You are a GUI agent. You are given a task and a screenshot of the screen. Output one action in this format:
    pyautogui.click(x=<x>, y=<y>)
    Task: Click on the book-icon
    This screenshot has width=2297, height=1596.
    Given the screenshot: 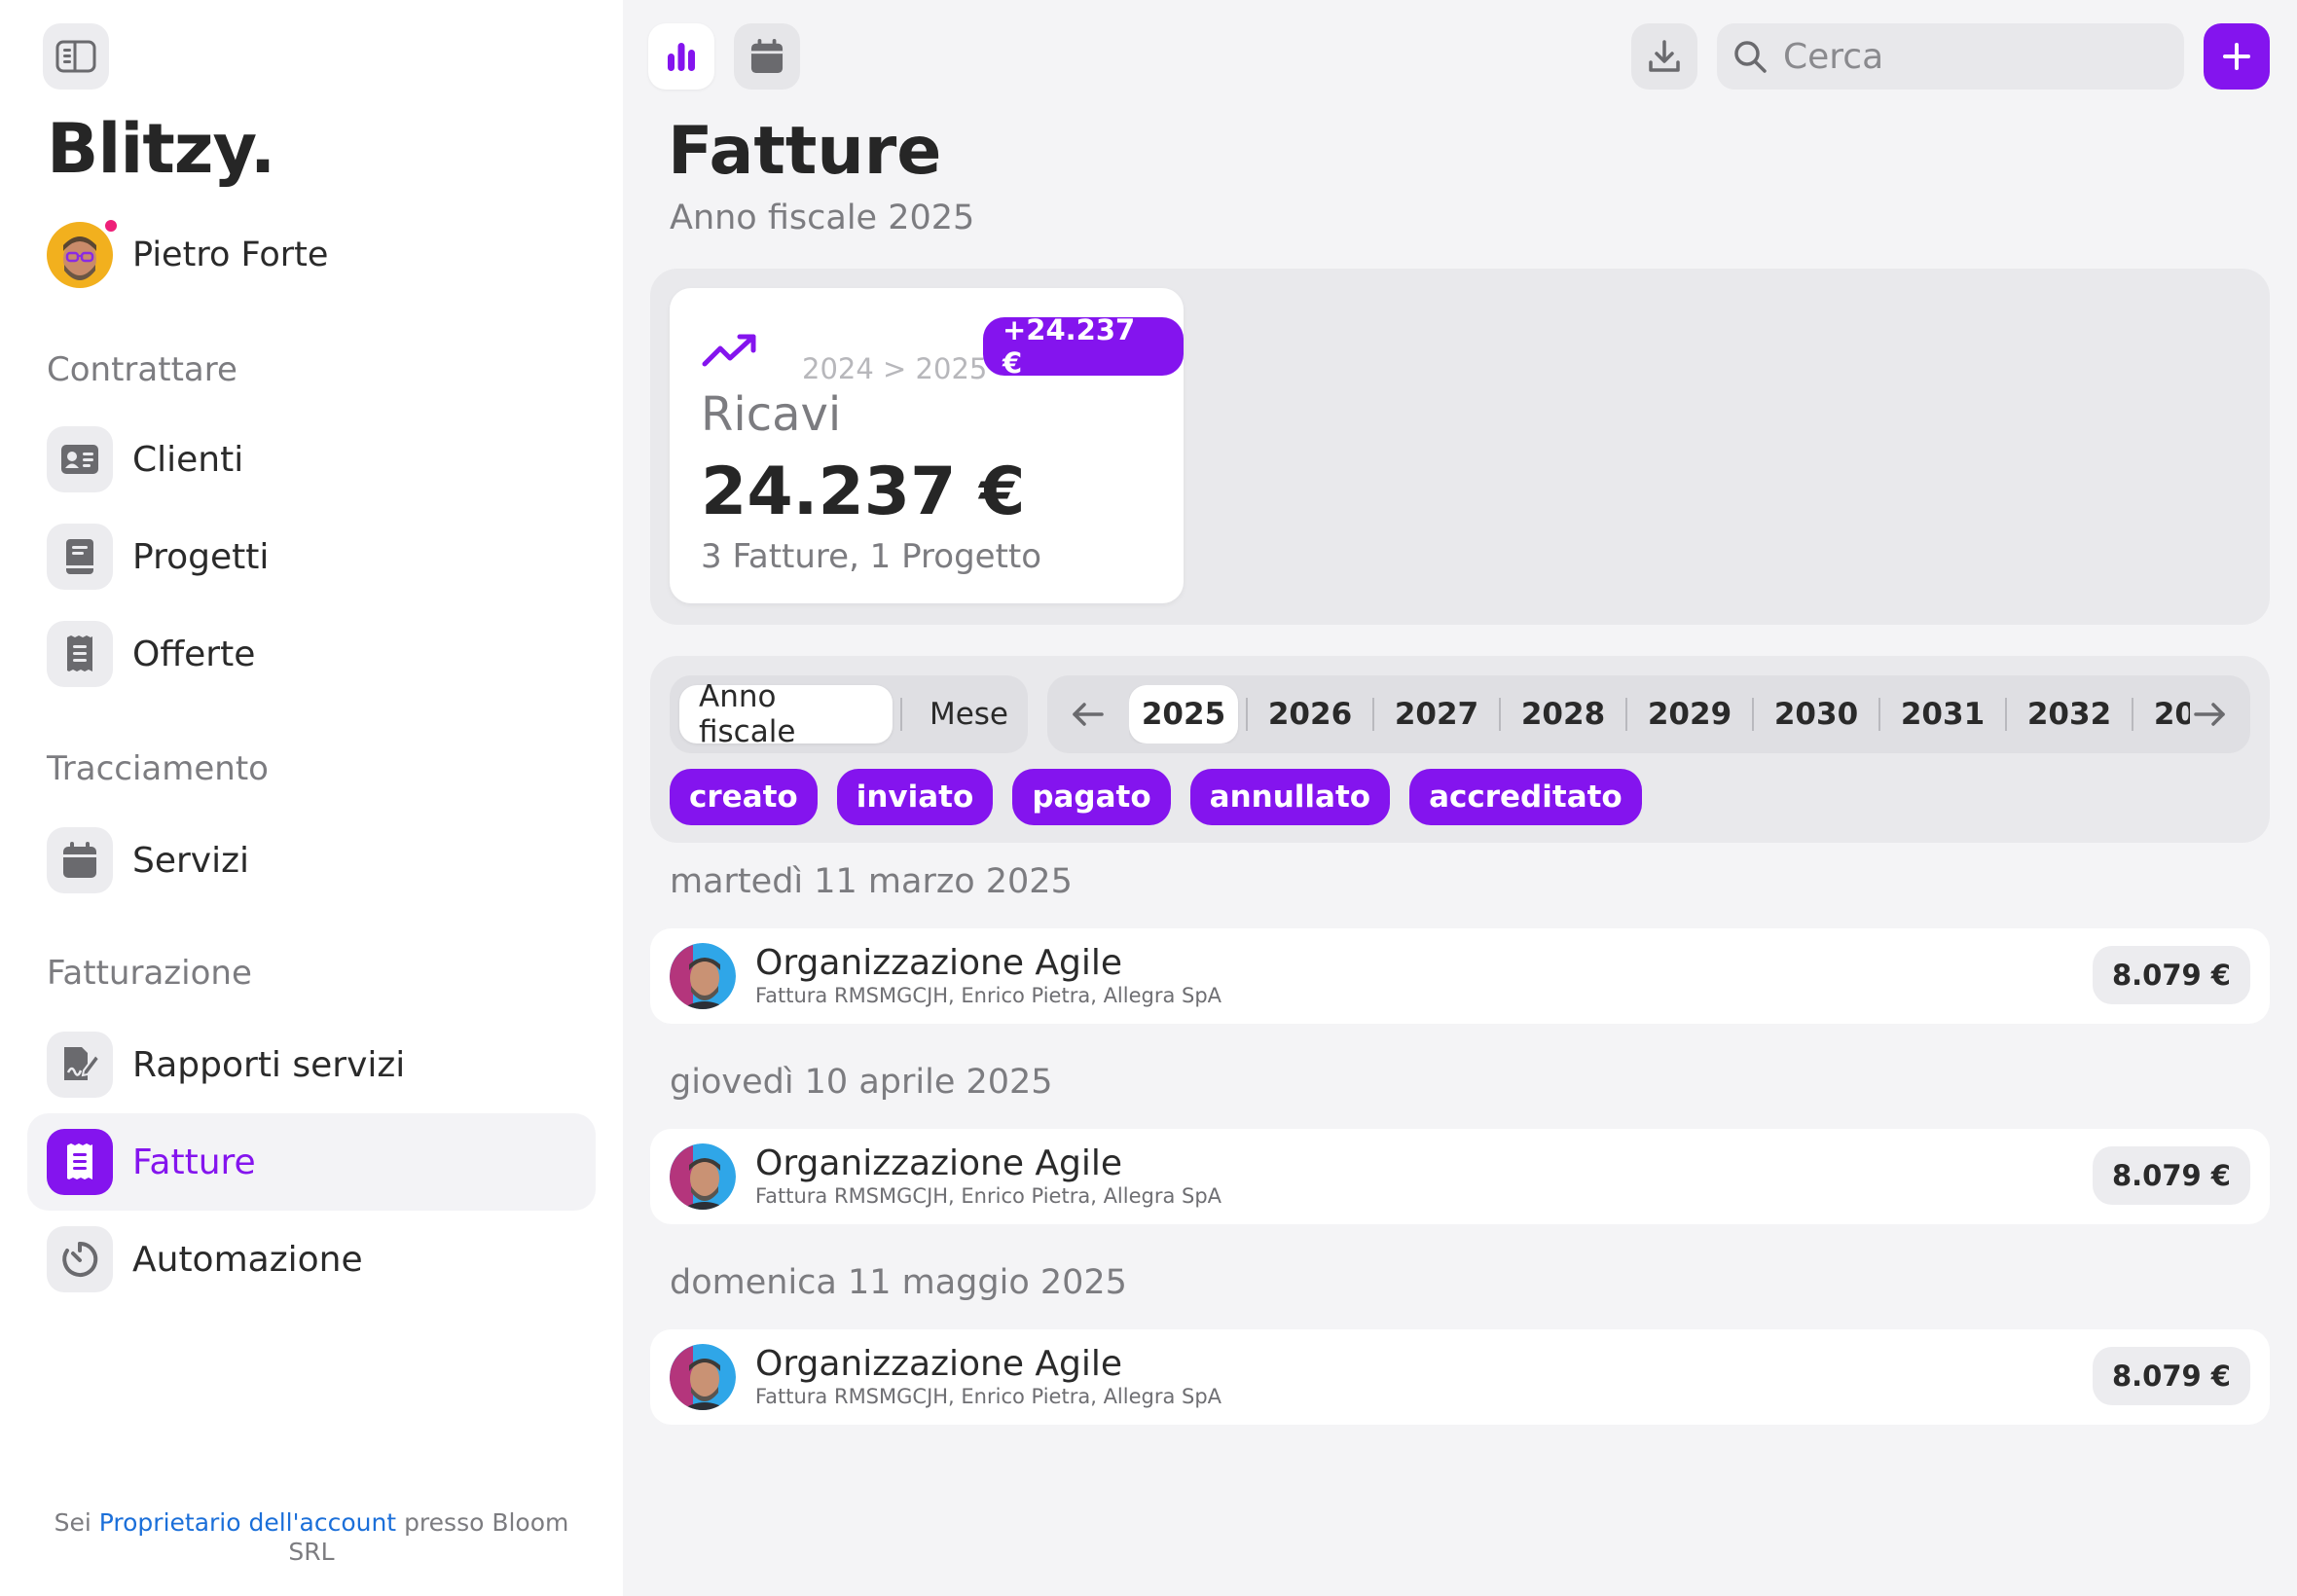 What is the action you would take?
    pyautogui.click(x=80, y=557)
    